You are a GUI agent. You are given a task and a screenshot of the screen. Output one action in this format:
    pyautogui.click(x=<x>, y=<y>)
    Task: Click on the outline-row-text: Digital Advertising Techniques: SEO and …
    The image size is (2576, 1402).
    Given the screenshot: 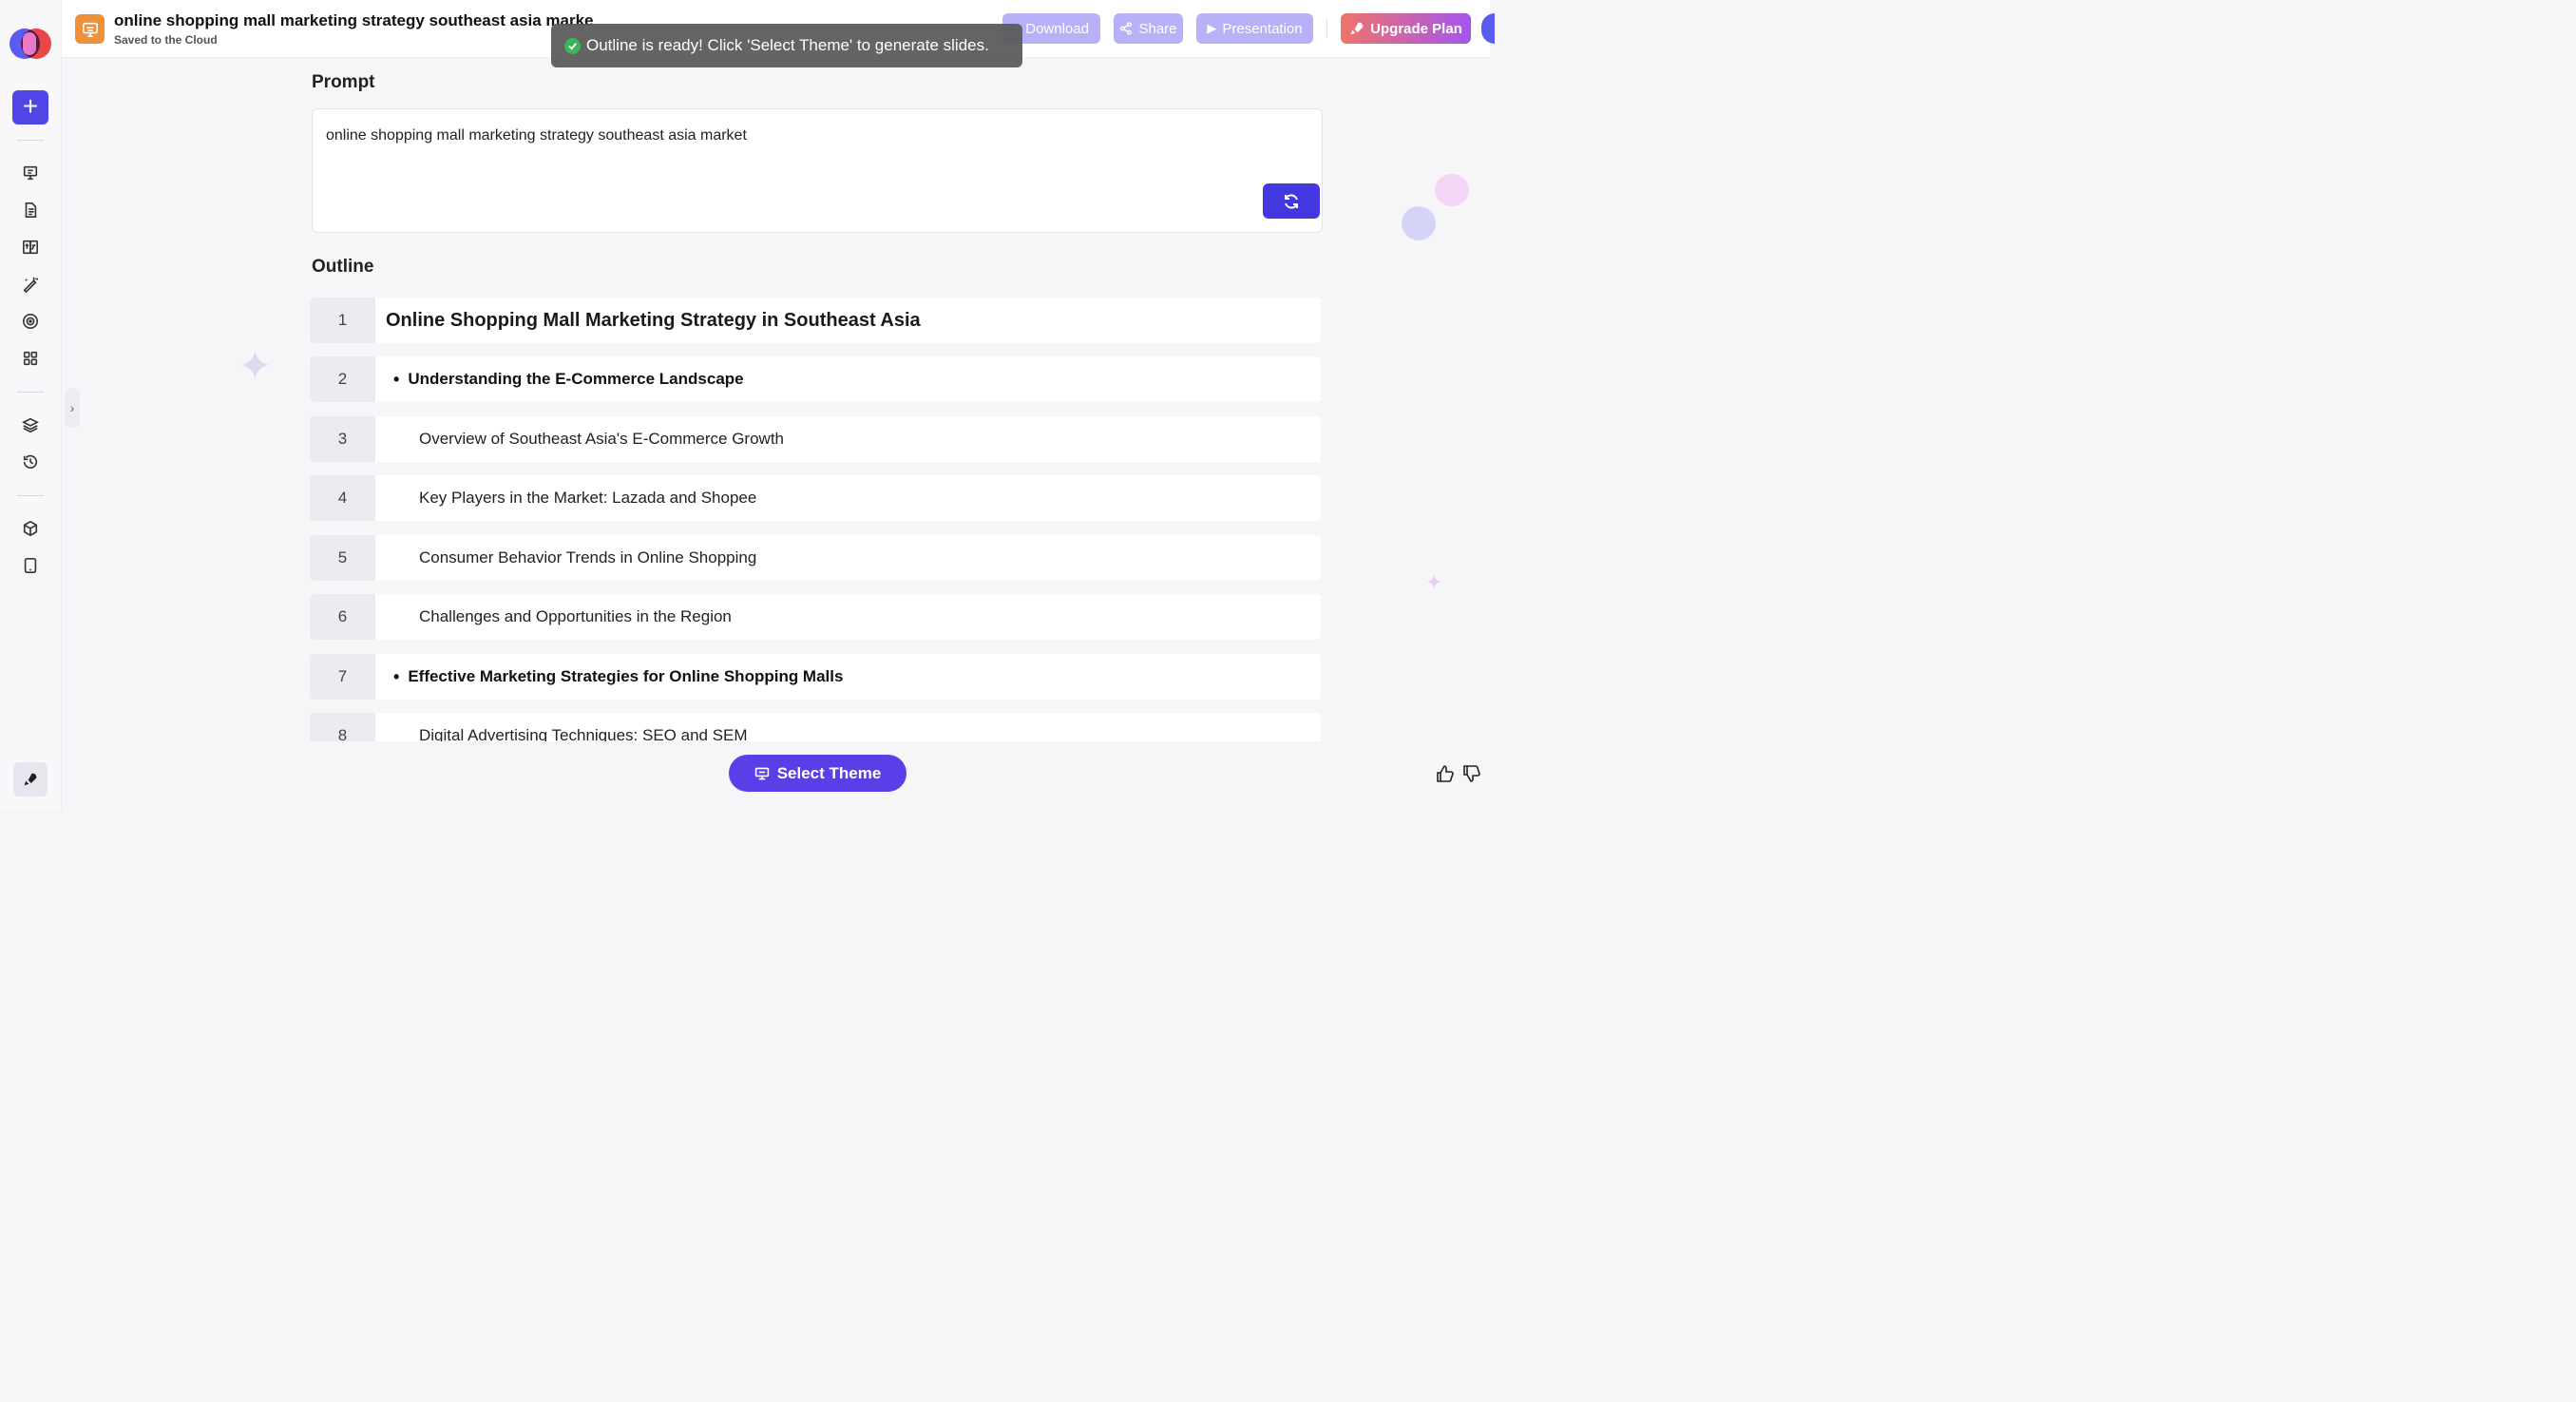 What is the action you would take?
    pyautogui.click(x=848, y=727)
    